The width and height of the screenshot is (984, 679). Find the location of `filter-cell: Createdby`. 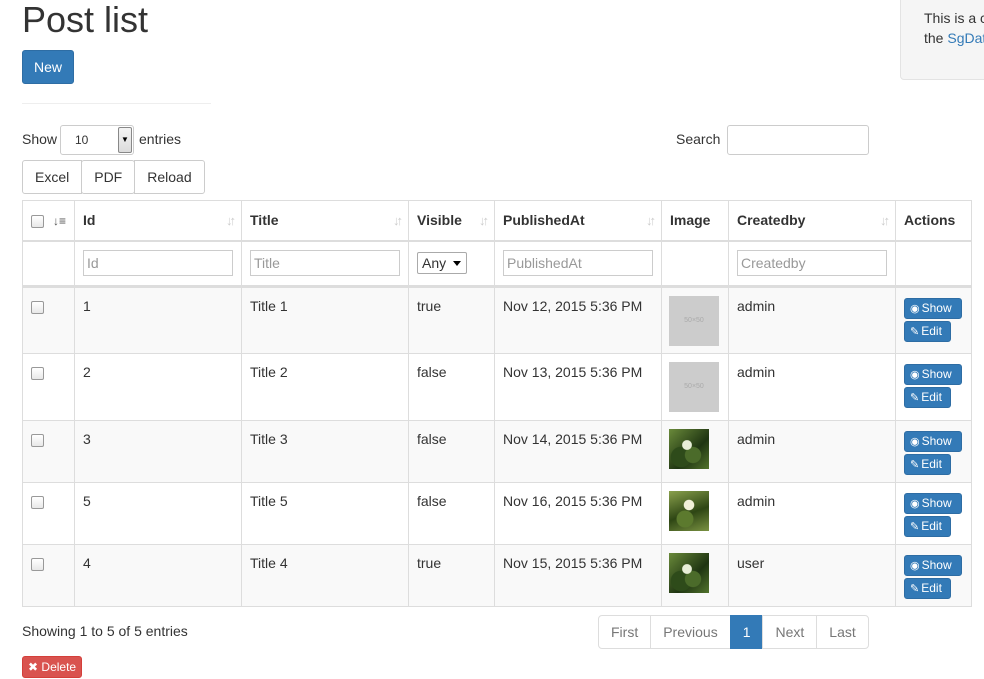

filter-cell: Createdby is located at coordinates (812, 264).